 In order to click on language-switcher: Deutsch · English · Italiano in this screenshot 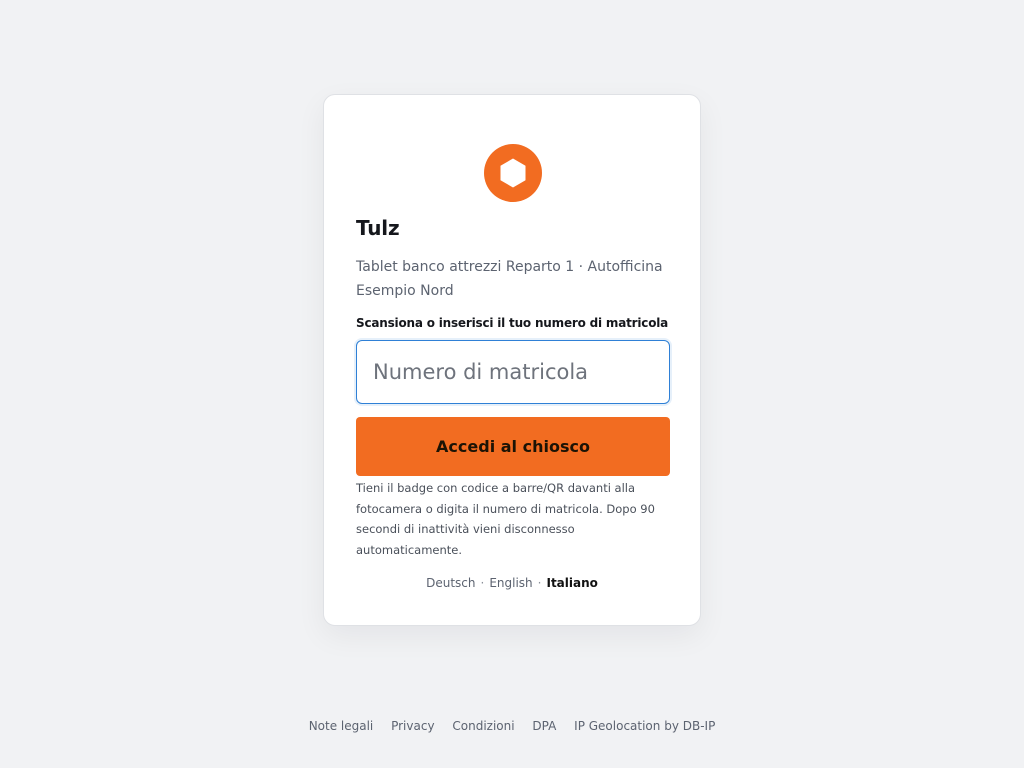, I will do `click(512, 583)`.